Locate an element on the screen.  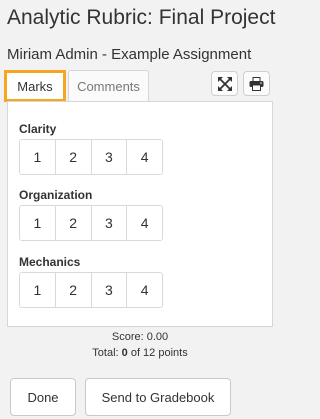
done-button: Done is located at coordinates (43, 397).